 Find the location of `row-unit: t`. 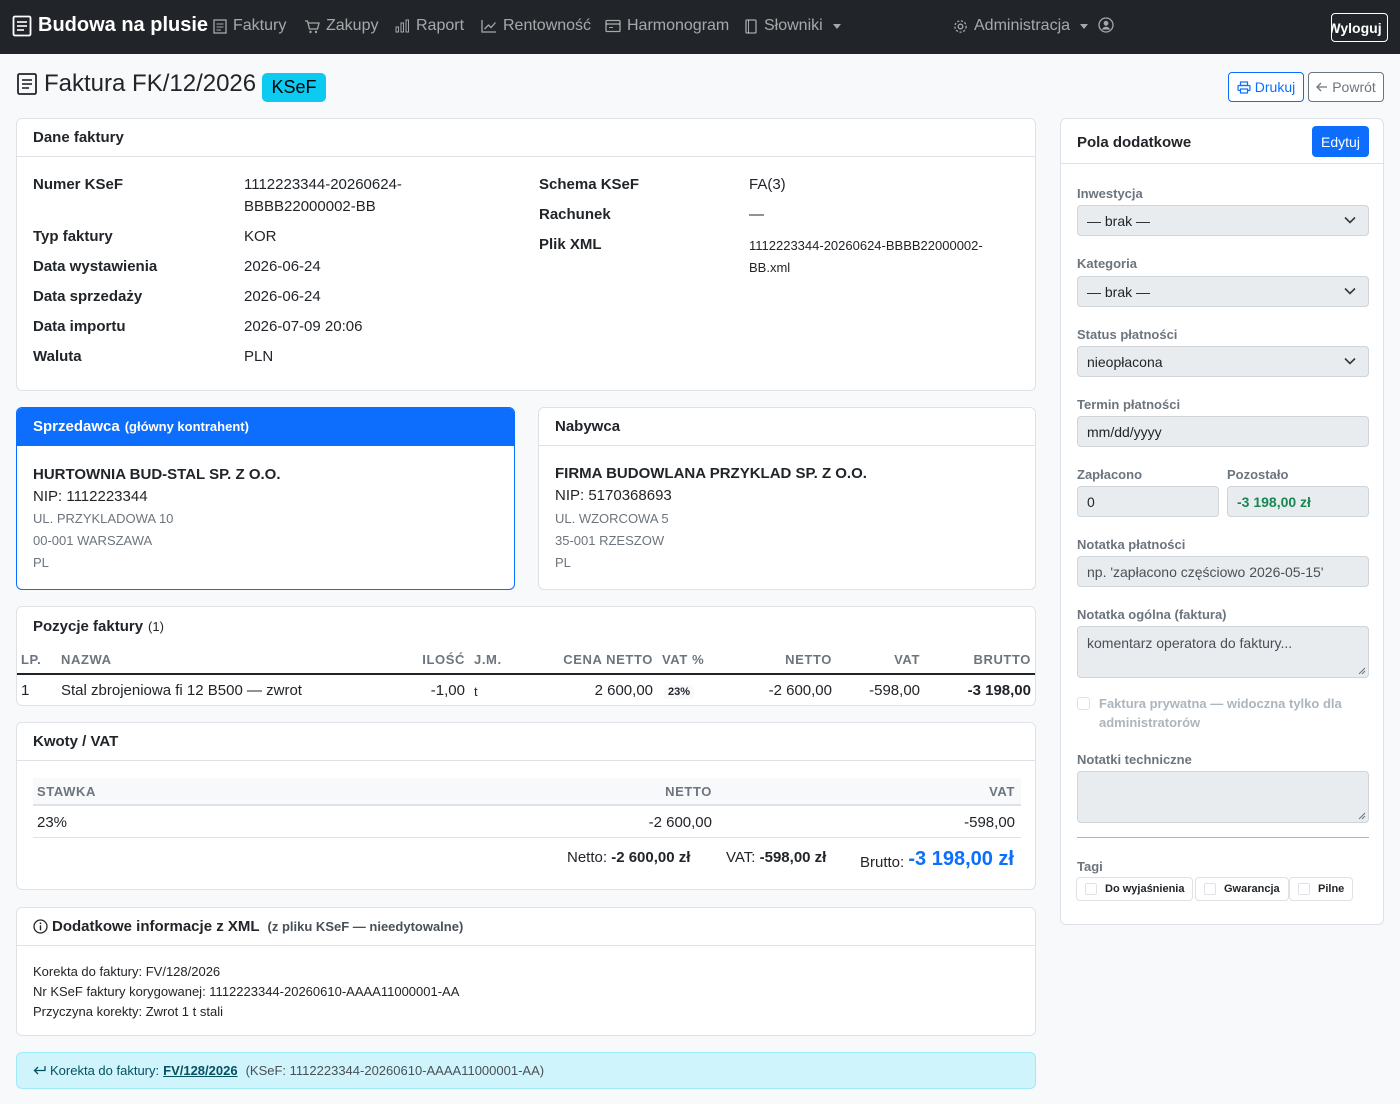

row-unit: t is located at coordinates (476, 691).